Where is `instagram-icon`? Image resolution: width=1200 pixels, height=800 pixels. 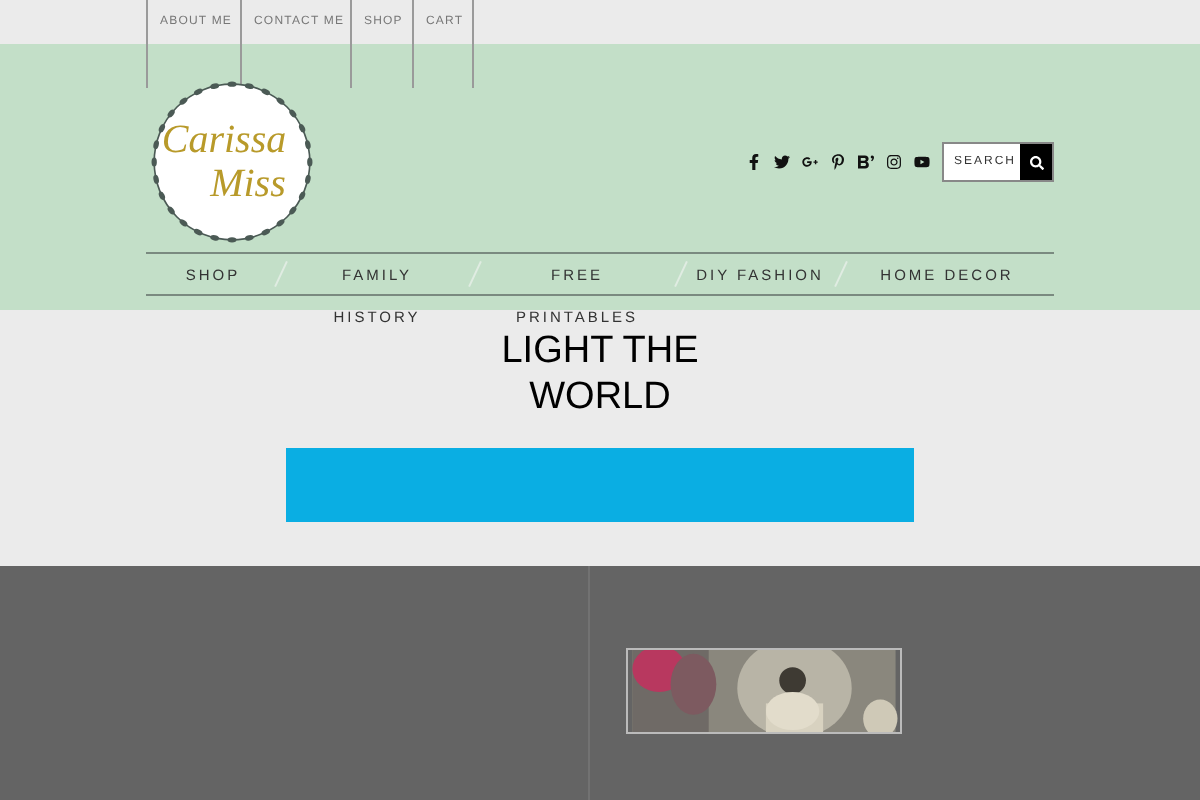
instagram-icon is located at coordinates (894, 162).